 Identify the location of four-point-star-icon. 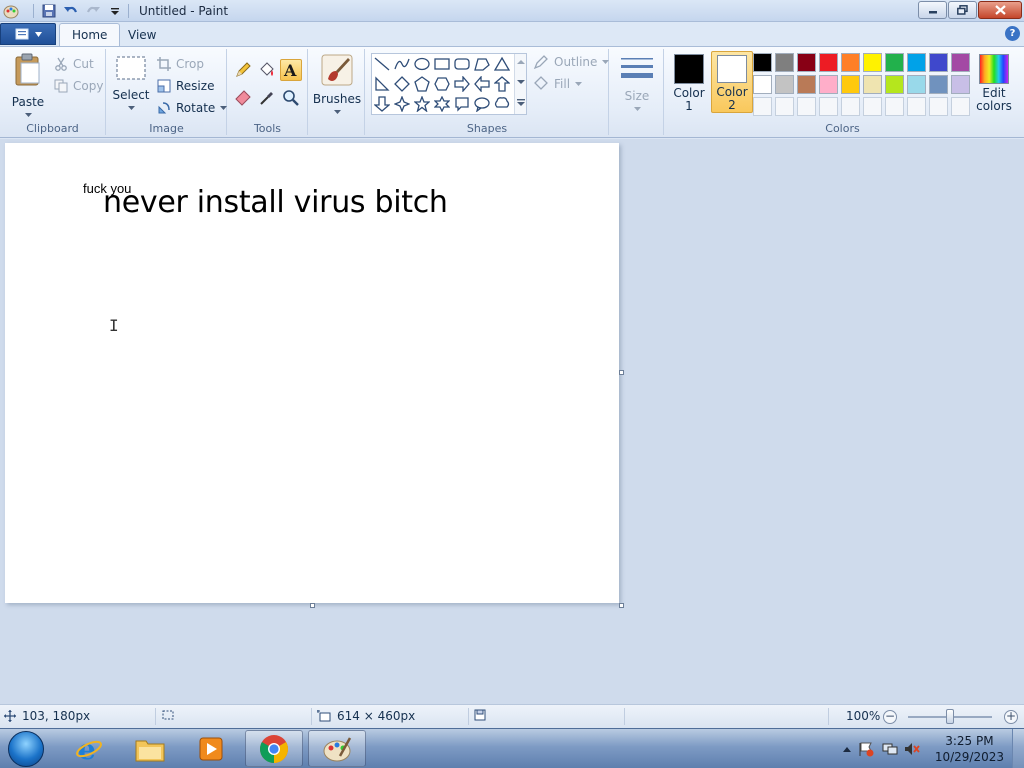
(402, 104).